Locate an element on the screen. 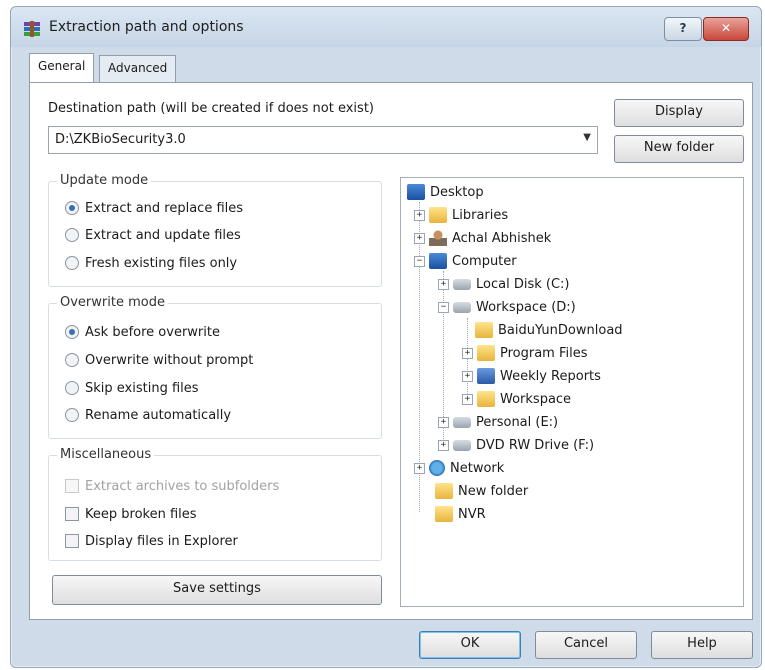 The height and width of the screenshot is (670, 765). destination-path-value: D:\ZKBioSecurity3.0 is located at coordinates (120, 139).